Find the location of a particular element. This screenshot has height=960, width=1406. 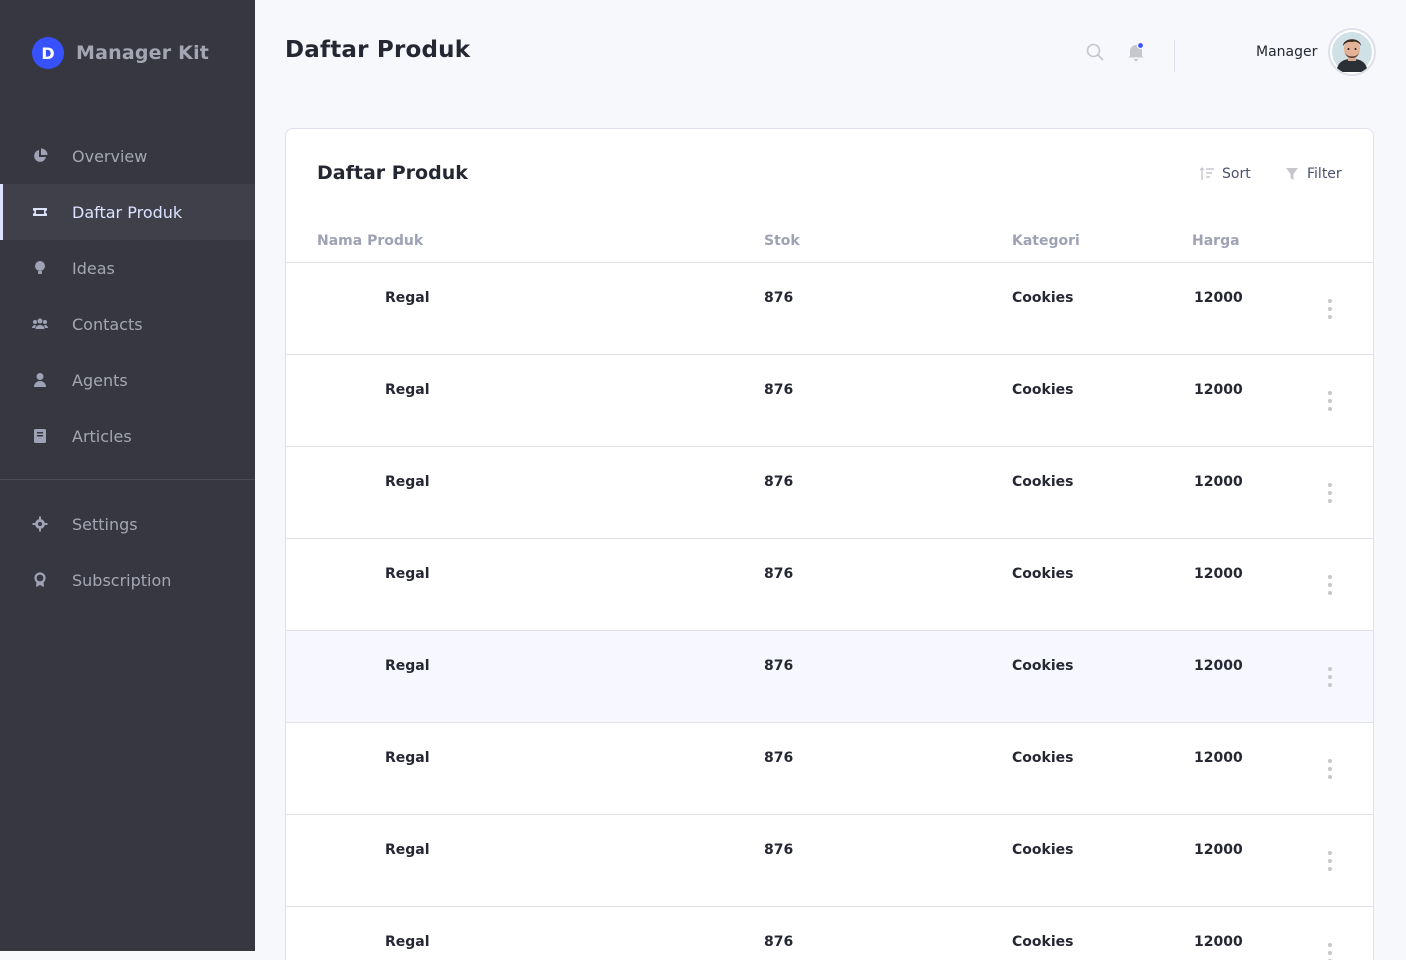

column-header-nama-produk: Nama Produk is located at coordinates (370, 241).